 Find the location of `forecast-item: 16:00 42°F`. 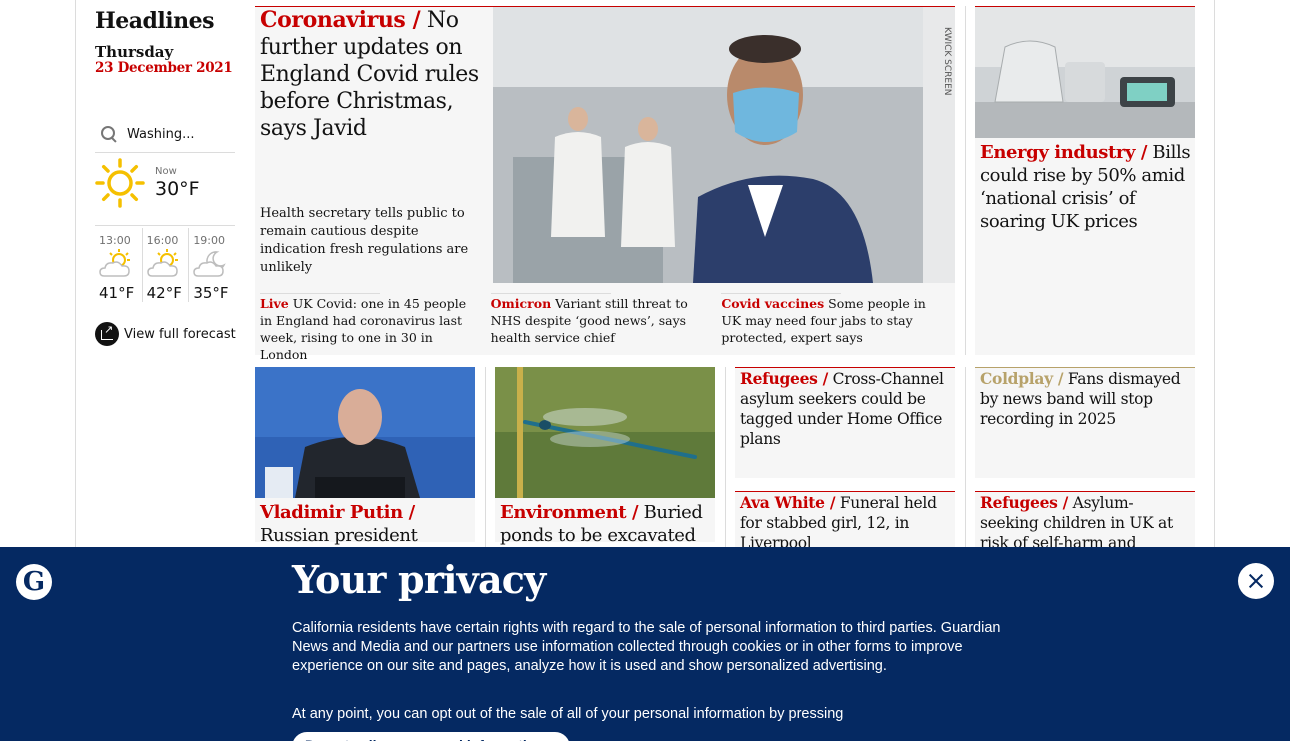

forecast-item: 16:00 42°F is located at coordinates (165, 265).